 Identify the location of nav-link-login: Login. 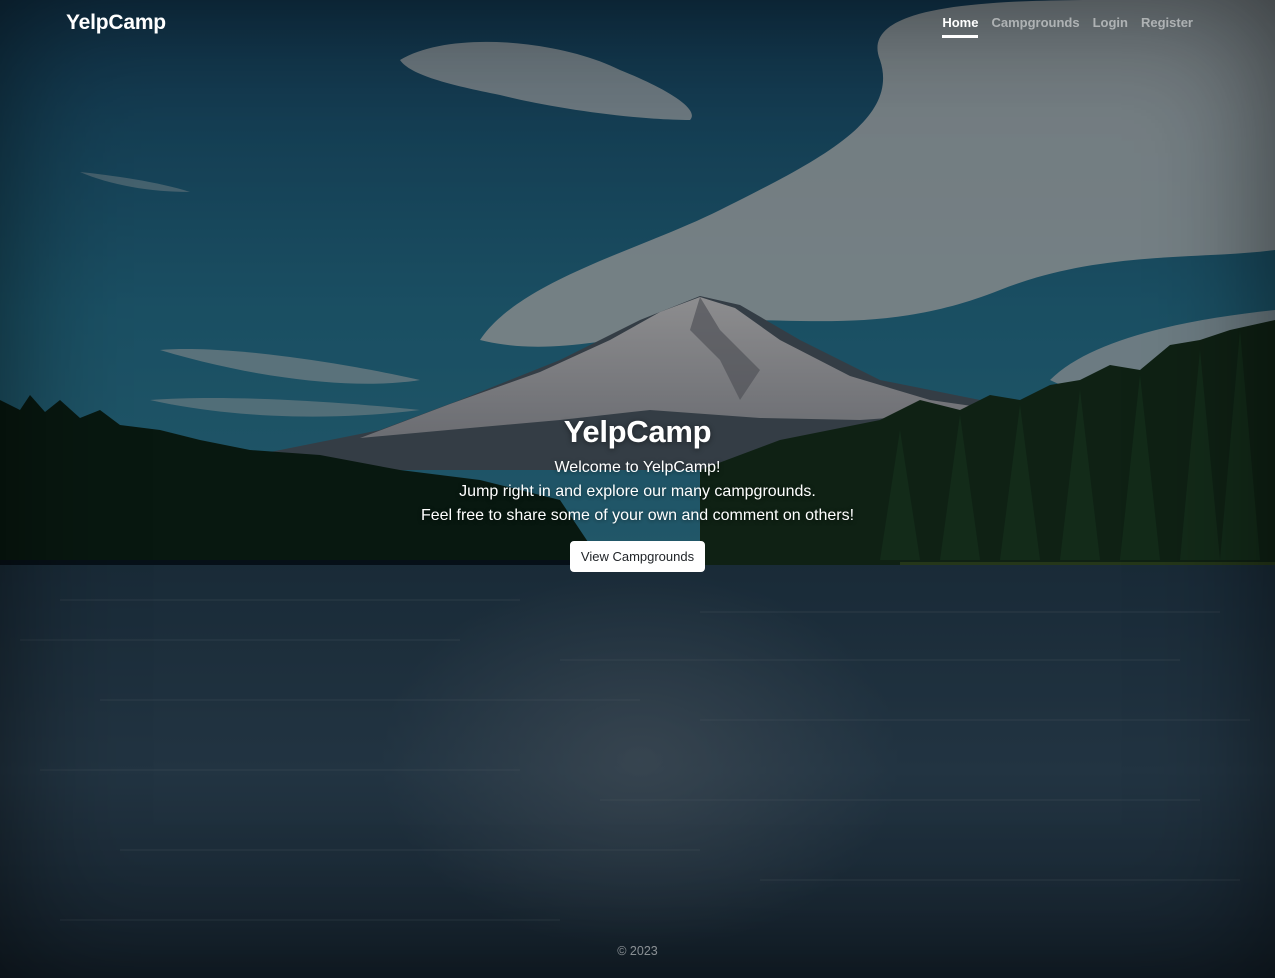
(1110, 25).